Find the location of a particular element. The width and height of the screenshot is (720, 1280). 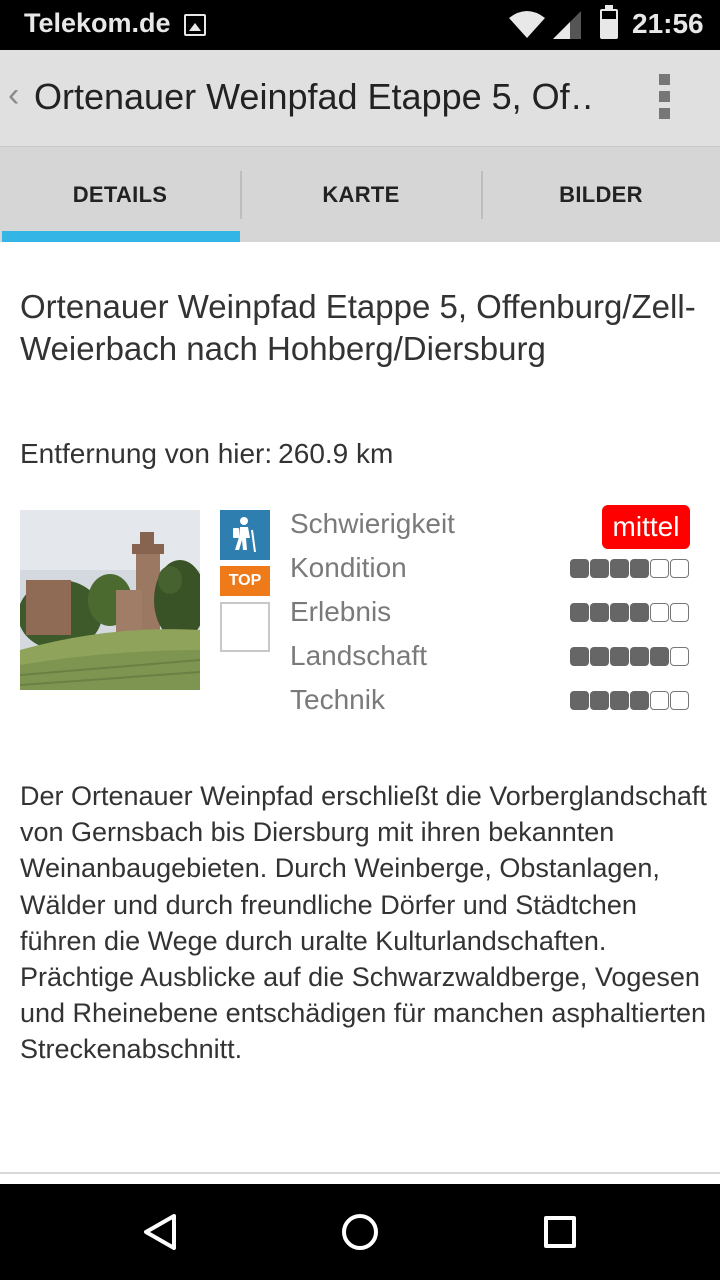

rating-dots-landschaft is located at coordinates (629, 656).